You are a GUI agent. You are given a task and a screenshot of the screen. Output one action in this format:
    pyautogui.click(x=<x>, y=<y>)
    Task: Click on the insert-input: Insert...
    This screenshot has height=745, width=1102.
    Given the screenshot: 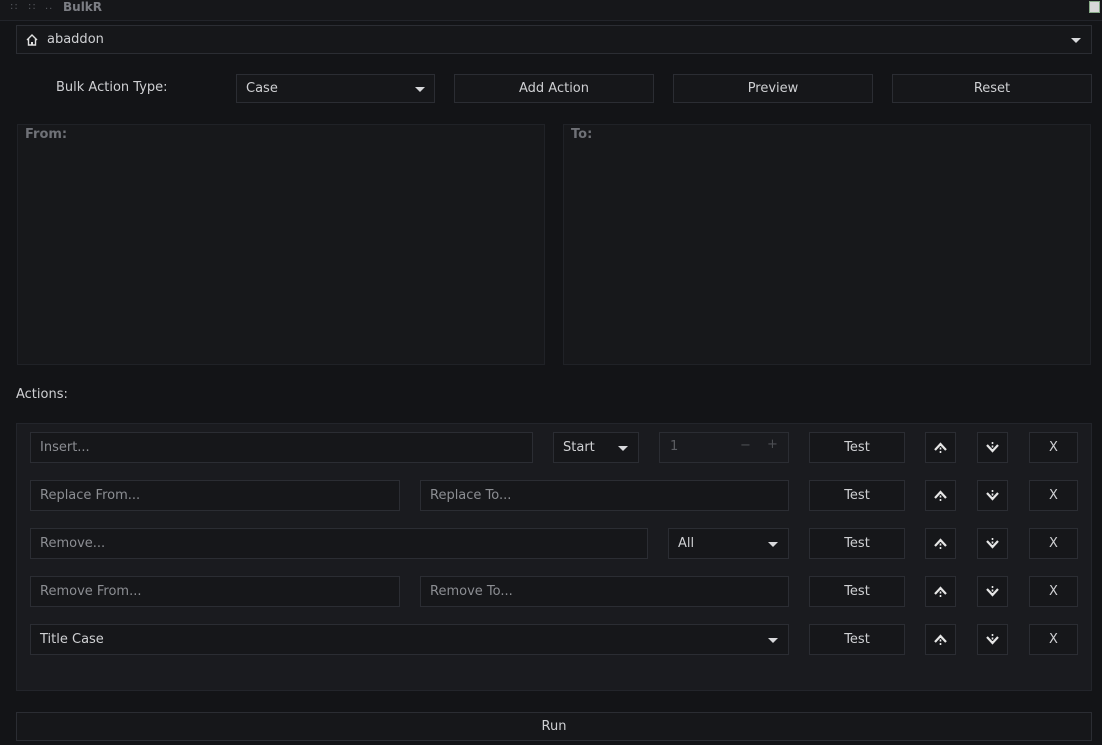 What is the action you would take?
    pyautogui.click(x=281, y=447)
    